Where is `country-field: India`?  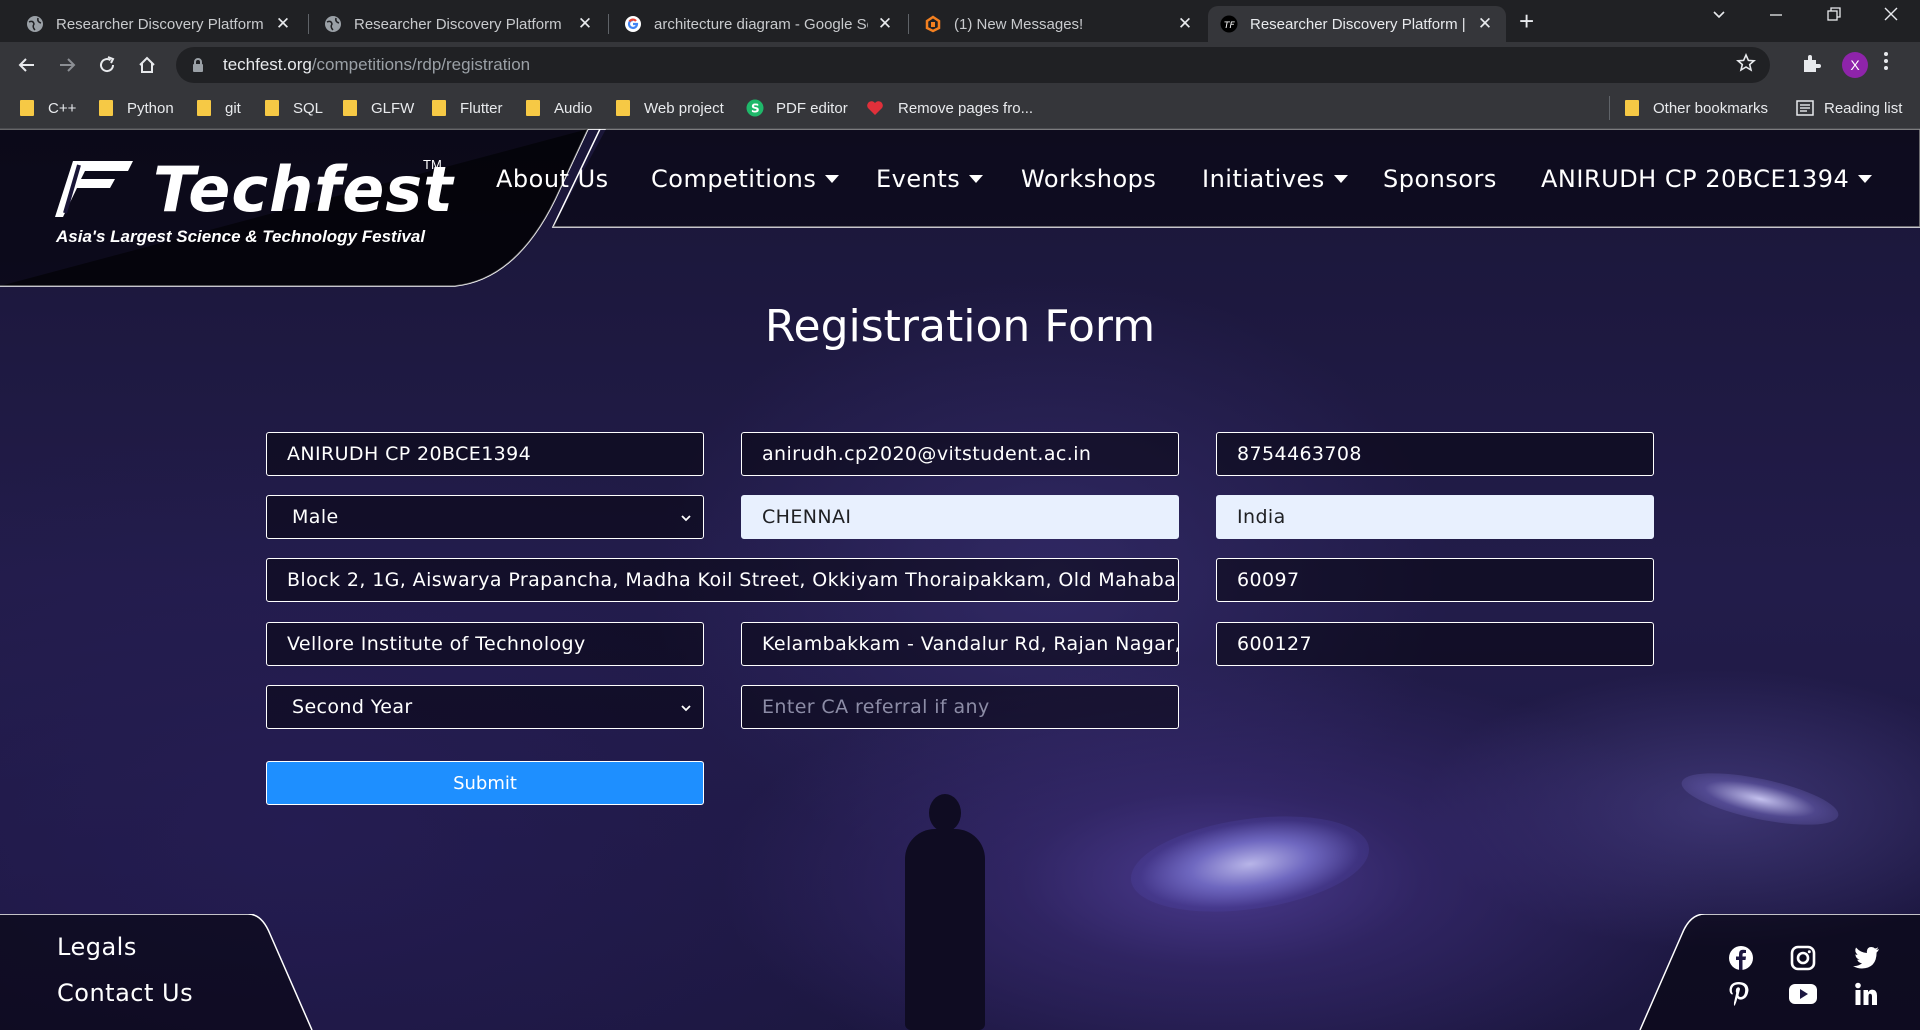
country-field: India is located at coordinates (1435, 517).